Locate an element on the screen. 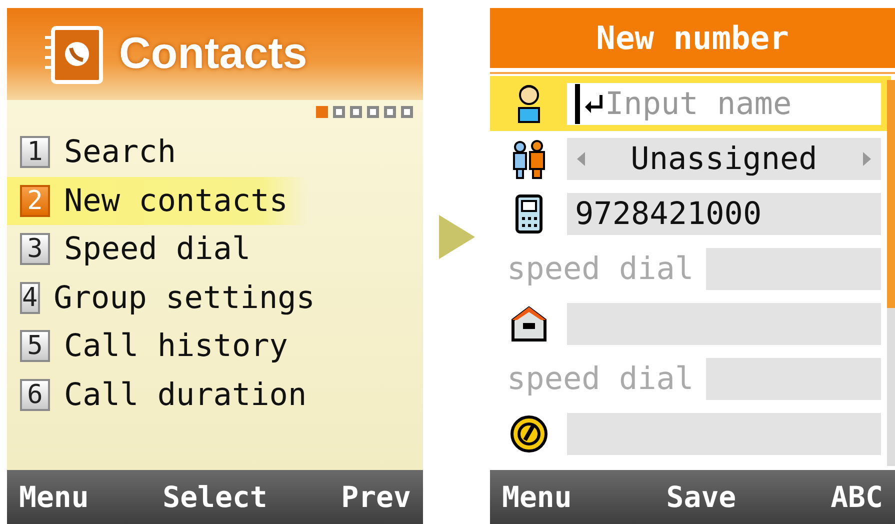  number-key: 1 is located at coordinates (35, 152).